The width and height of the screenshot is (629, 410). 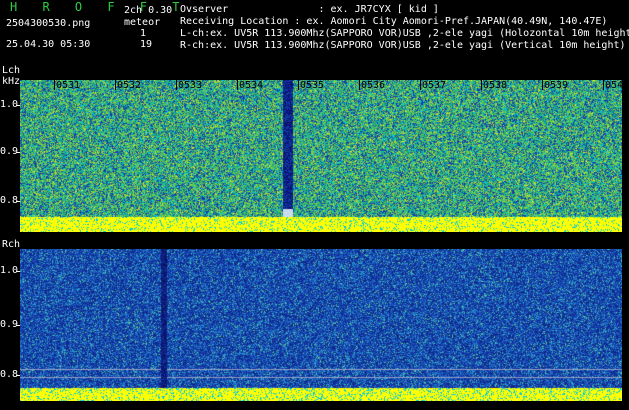 What do you see at coordinates (11, 70) in the screenshot?
I see `lch-label: Lch` at bounding box center [11, 70].